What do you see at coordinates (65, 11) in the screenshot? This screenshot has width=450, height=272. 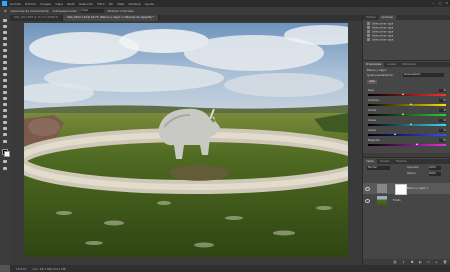 I see `autoselect-checkbox: Autoseleccionar:` at bounding box center [65, 11].